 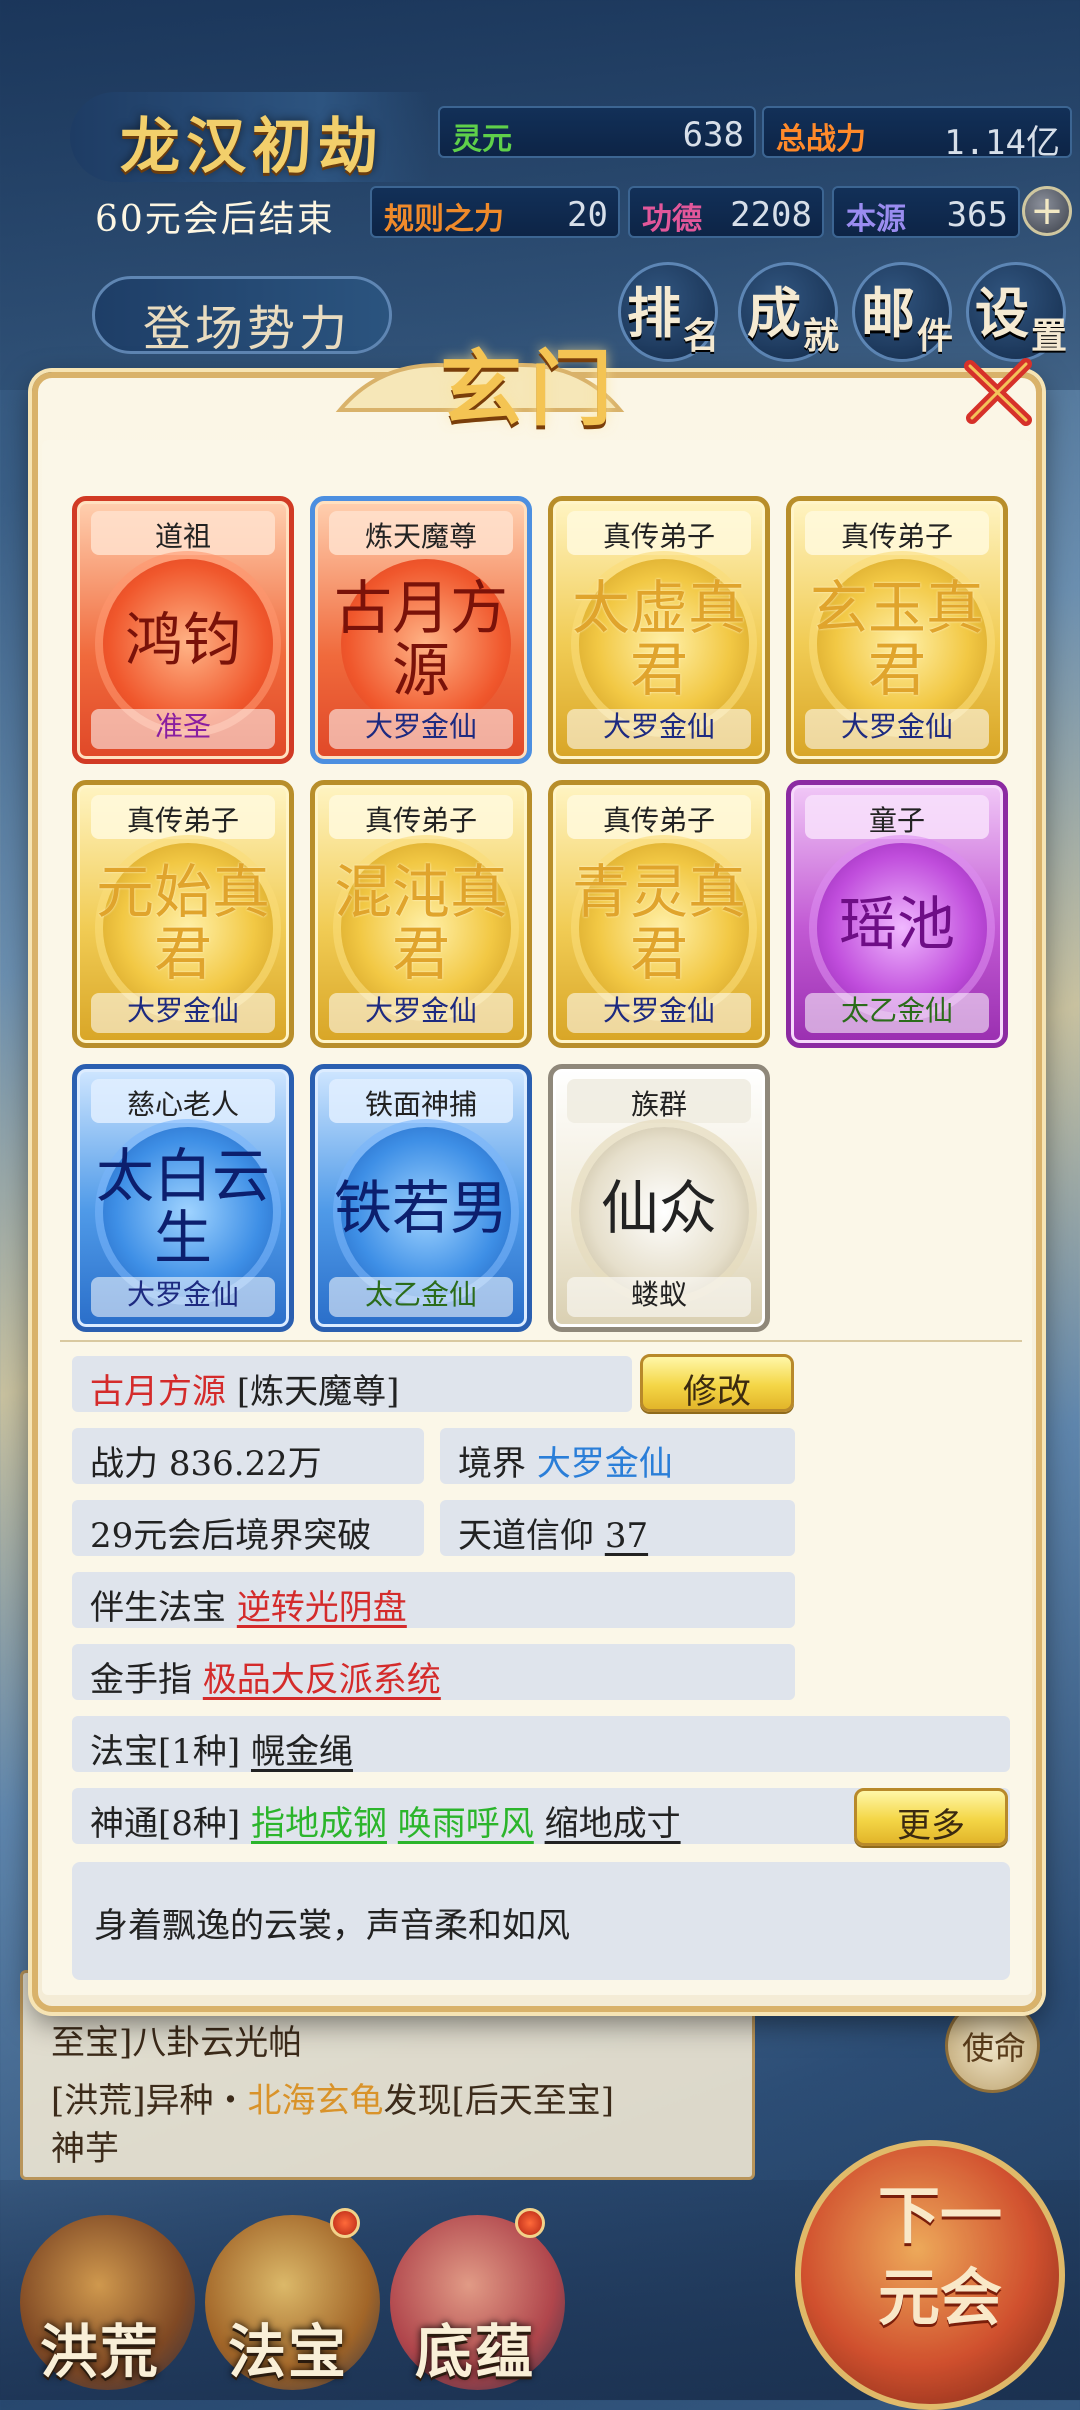 What do you see at coordinates (345, 2223) in the screenshot?
I see `treasure-notification-dot` at bounding box center [345, 2223].